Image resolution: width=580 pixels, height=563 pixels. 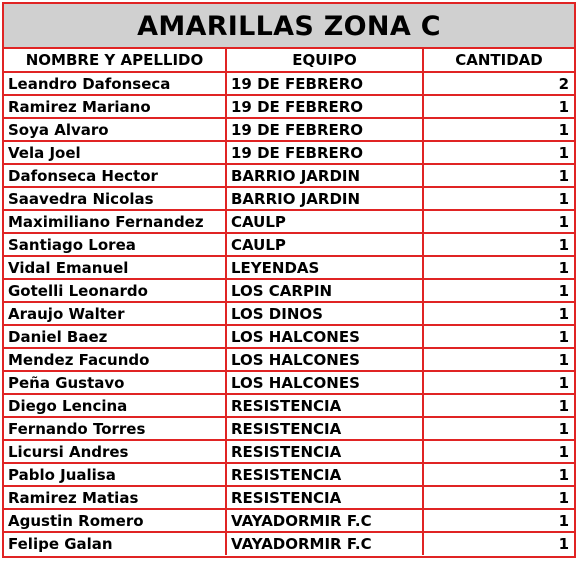 What do you see at coordinates (324, 313) in the screenshot?
I see `team-cell: LOS DINOS` at bounding box center [324, 313].